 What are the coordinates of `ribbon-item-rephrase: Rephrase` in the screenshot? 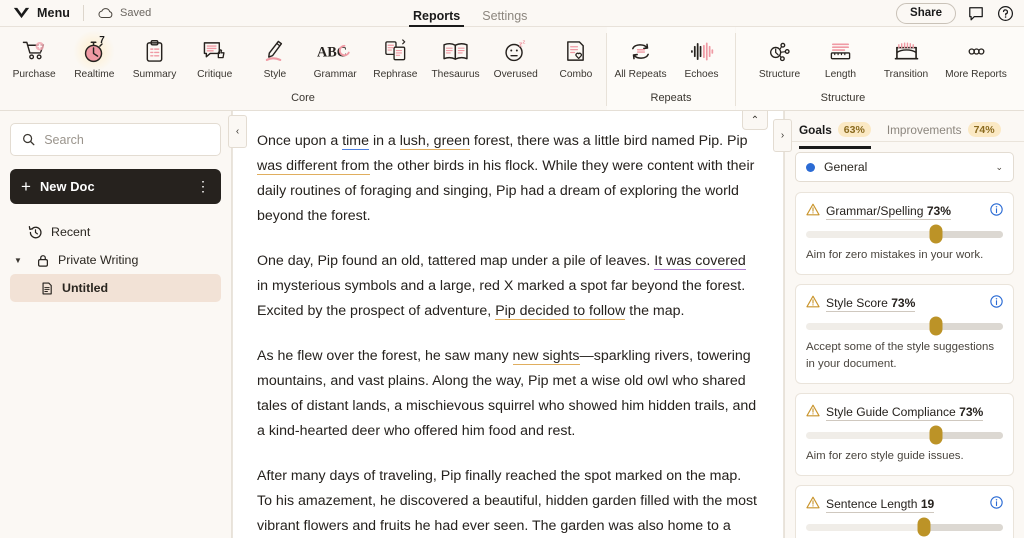 It's located at (395, 57).